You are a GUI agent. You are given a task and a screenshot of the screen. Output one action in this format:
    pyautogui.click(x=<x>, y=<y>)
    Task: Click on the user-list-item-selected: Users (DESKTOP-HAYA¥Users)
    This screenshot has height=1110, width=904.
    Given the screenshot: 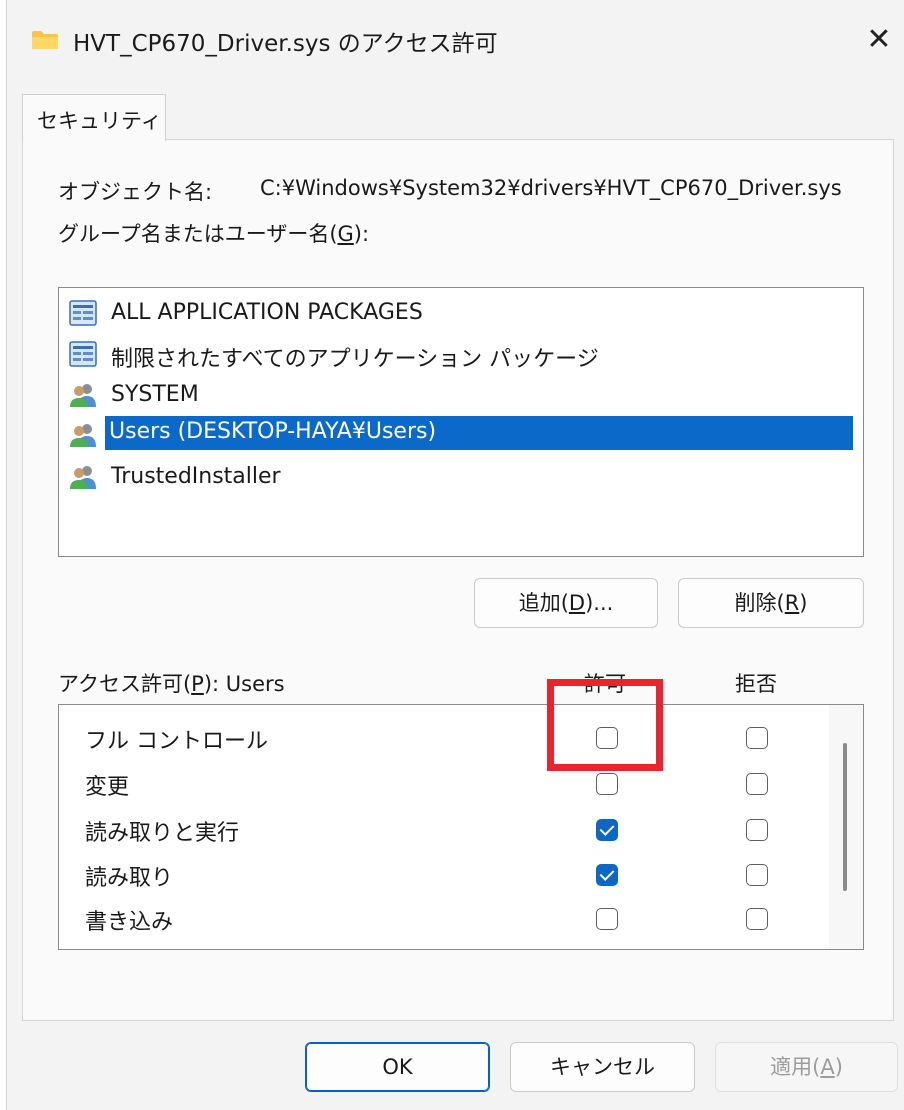 What is the action you would take?
    pyautogui.click(x=466, y=435)
    